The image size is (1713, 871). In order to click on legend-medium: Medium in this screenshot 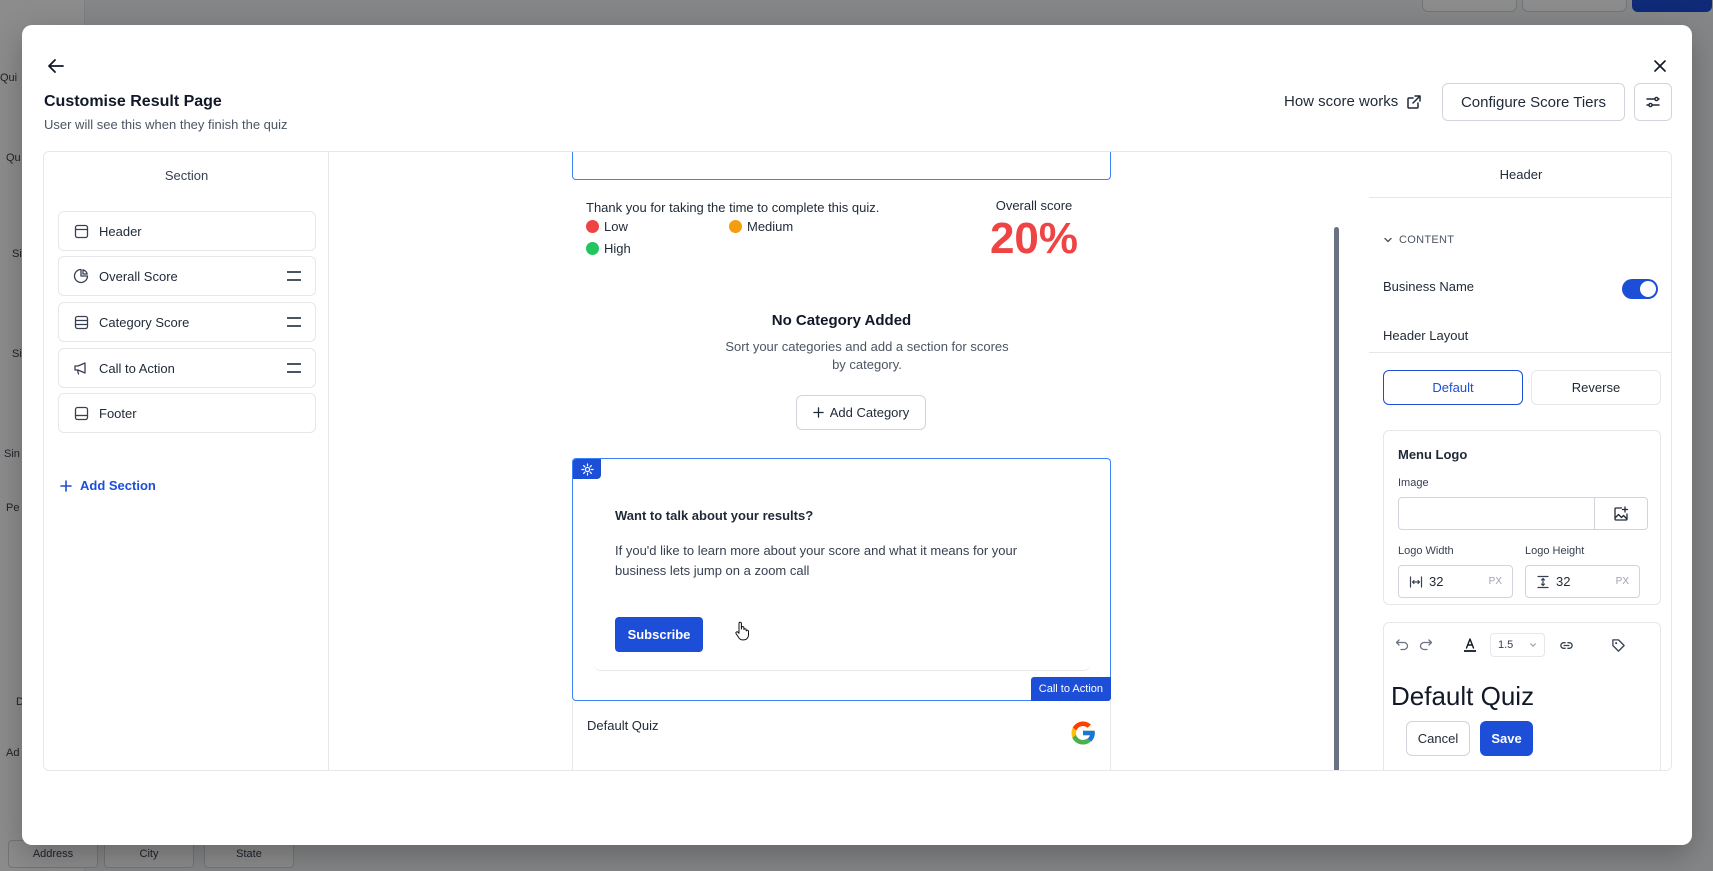, I will do `click(761, 226)`.